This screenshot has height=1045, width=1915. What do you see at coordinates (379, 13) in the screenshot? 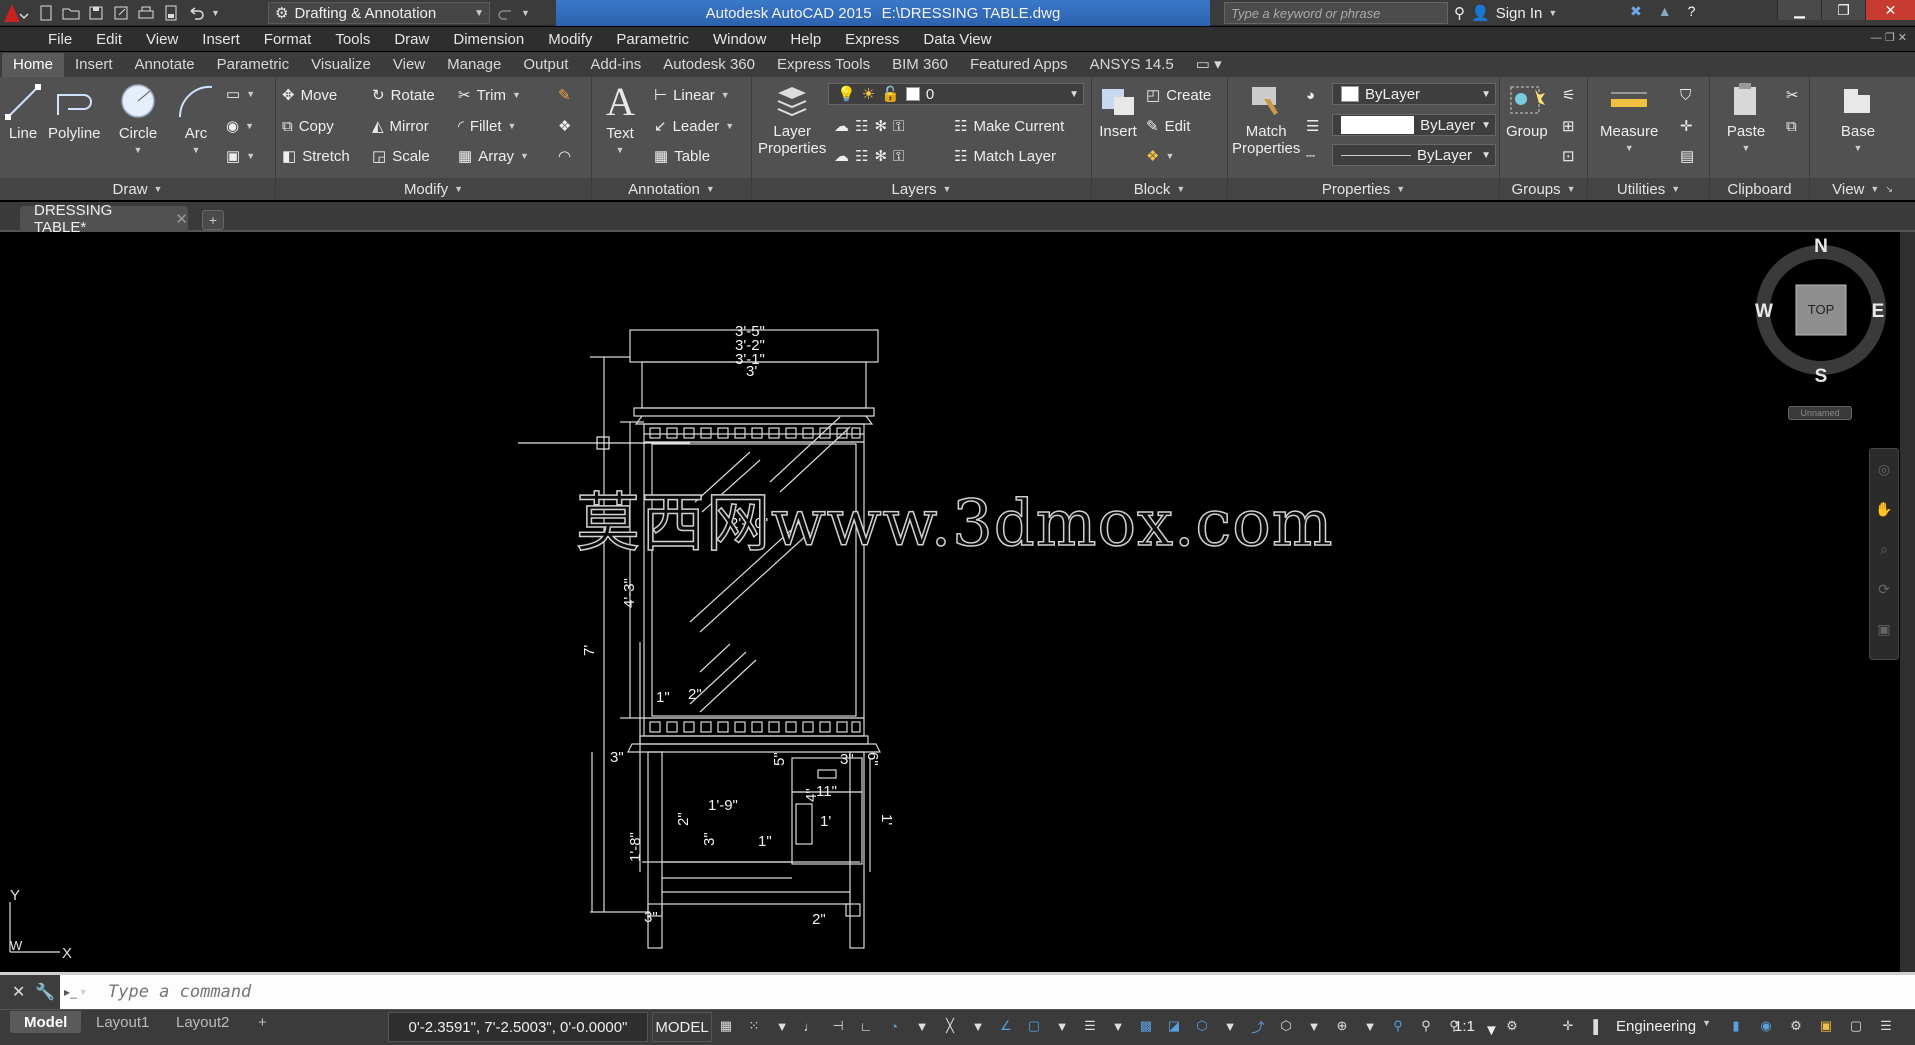
I see `workspace-switcher: ⚙ Drafting & Annotation ▼` at bounding box center [379, 13].